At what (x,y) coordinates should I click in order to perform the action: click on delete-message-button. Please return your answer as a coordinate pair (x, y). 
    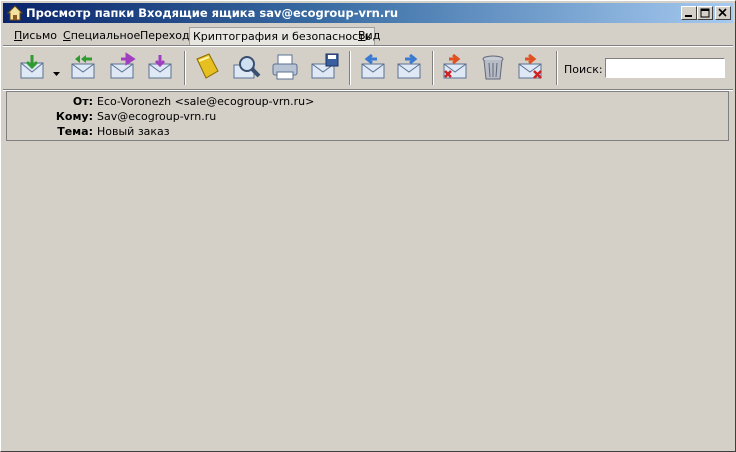
    Looking at the image, I should click on (455, 67).